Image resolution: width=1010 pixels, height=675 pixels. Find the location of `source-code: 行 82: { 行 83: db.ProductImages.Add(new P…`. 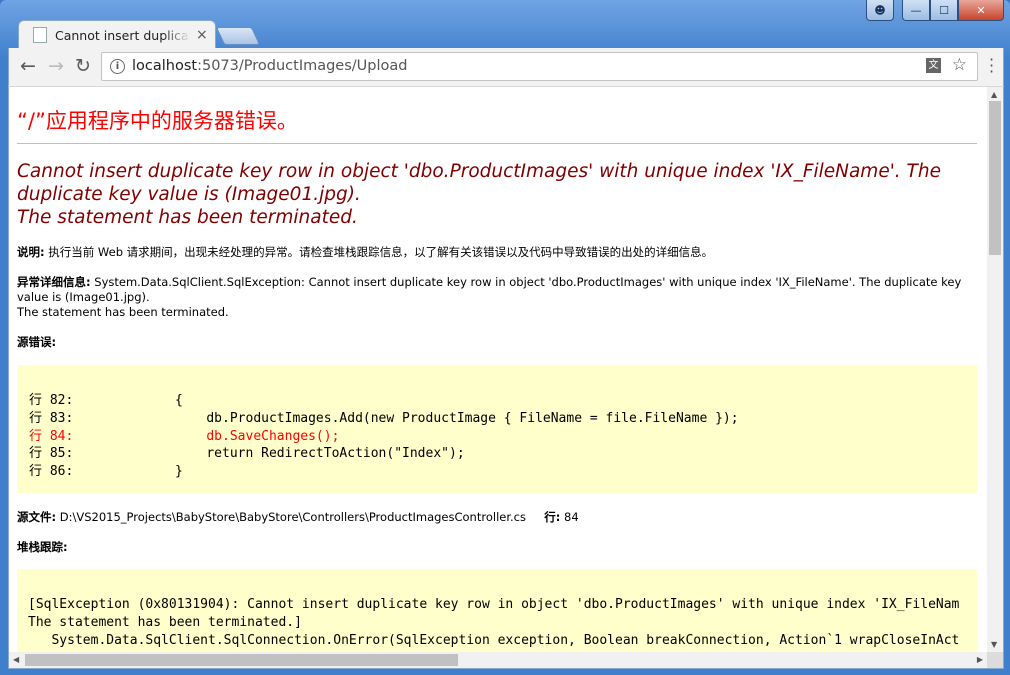

source-code: 行 82: { 行 83: db.ProductImages.Add(new P… is located at coordinates (384, 436).